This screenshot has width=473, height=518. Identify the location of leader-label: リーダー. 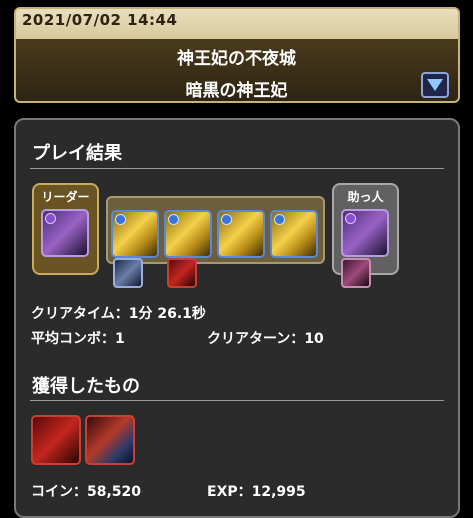
(65, 197).